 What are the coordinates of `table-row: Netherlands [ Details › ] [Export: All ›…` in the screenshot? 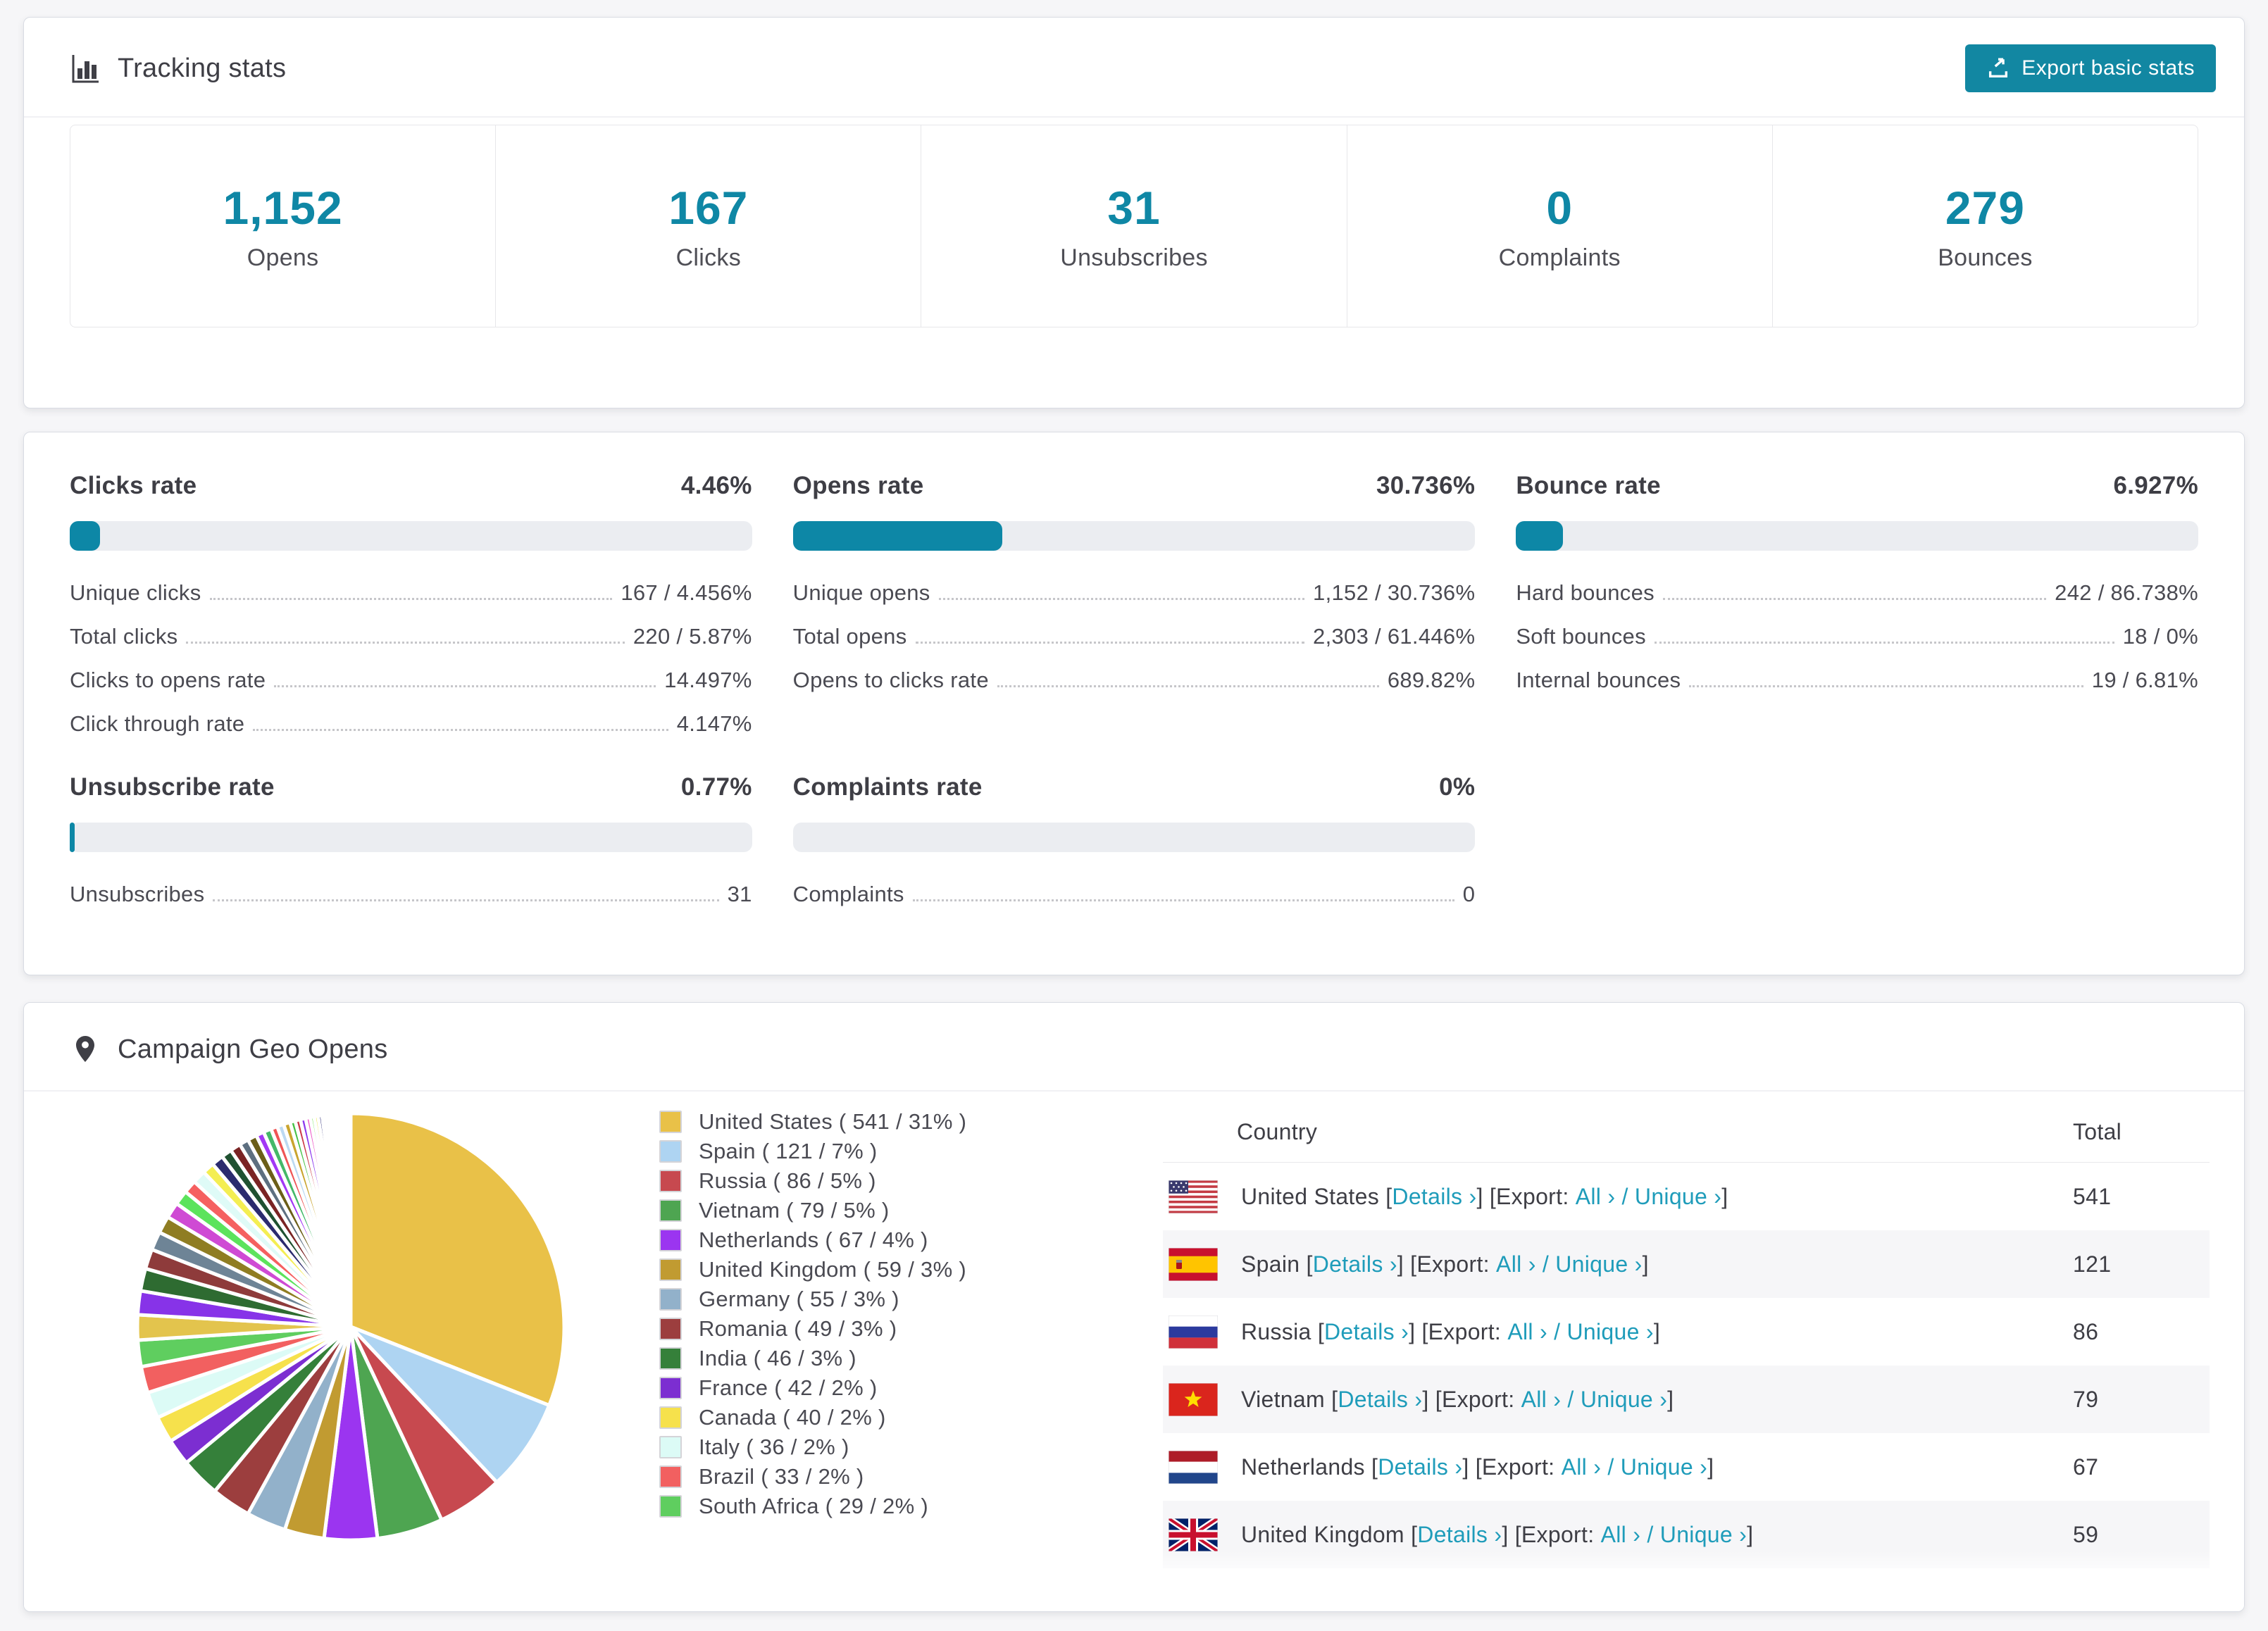 It's located at (1687, 1467).